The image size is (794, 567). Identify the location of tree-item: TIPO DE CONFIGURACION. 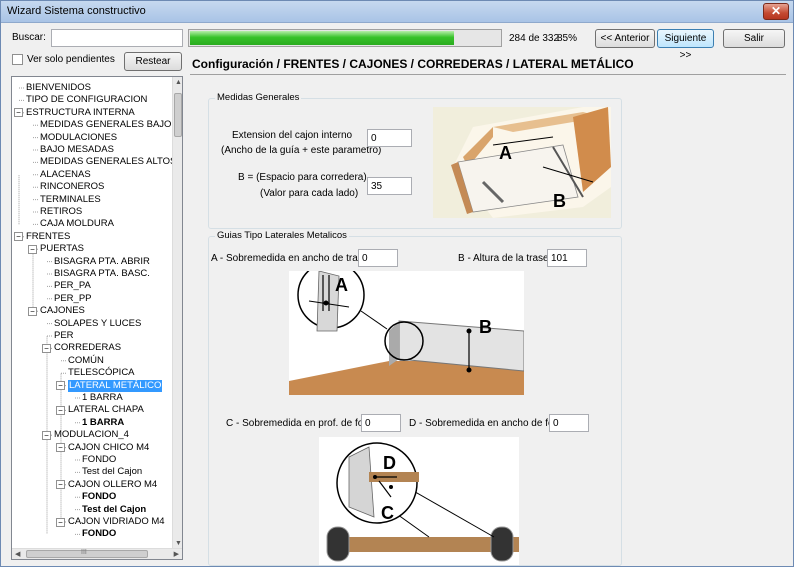
(86, 100).